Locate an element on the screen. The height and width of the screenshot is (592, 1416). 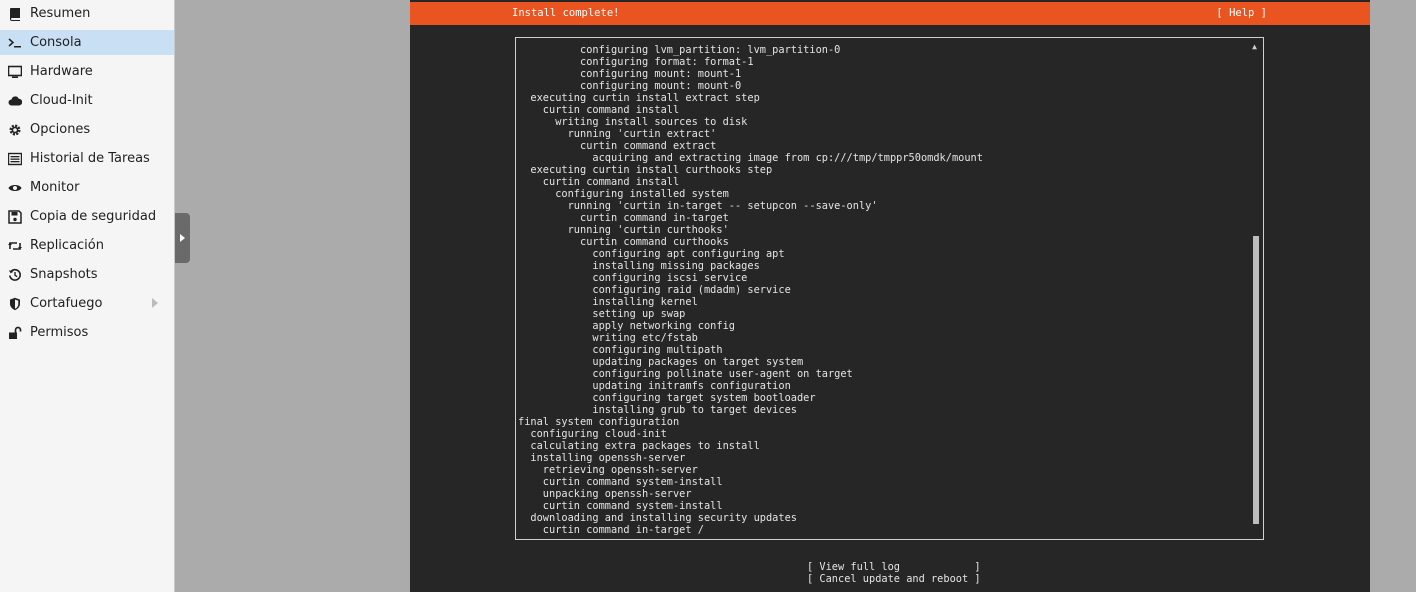
log-line: setting up swap is located at coordinates (602, 314).